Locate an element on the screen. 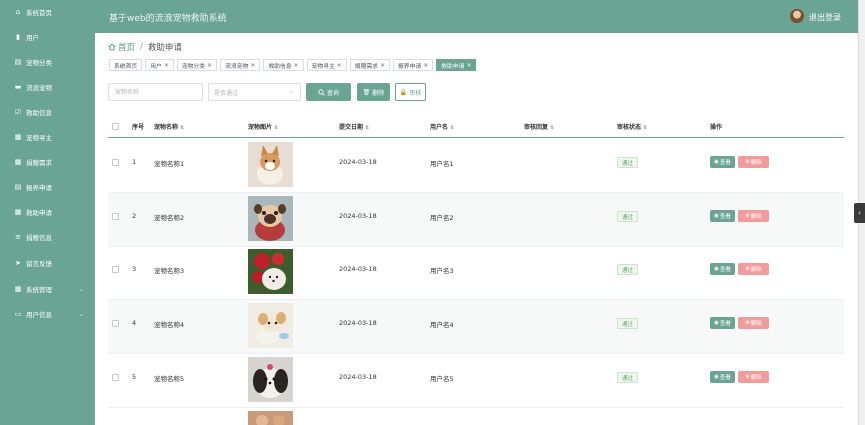 The height and width of the screenshot is (425, 865). sort-icon: ⇅ is located at coordinates (182, 128).